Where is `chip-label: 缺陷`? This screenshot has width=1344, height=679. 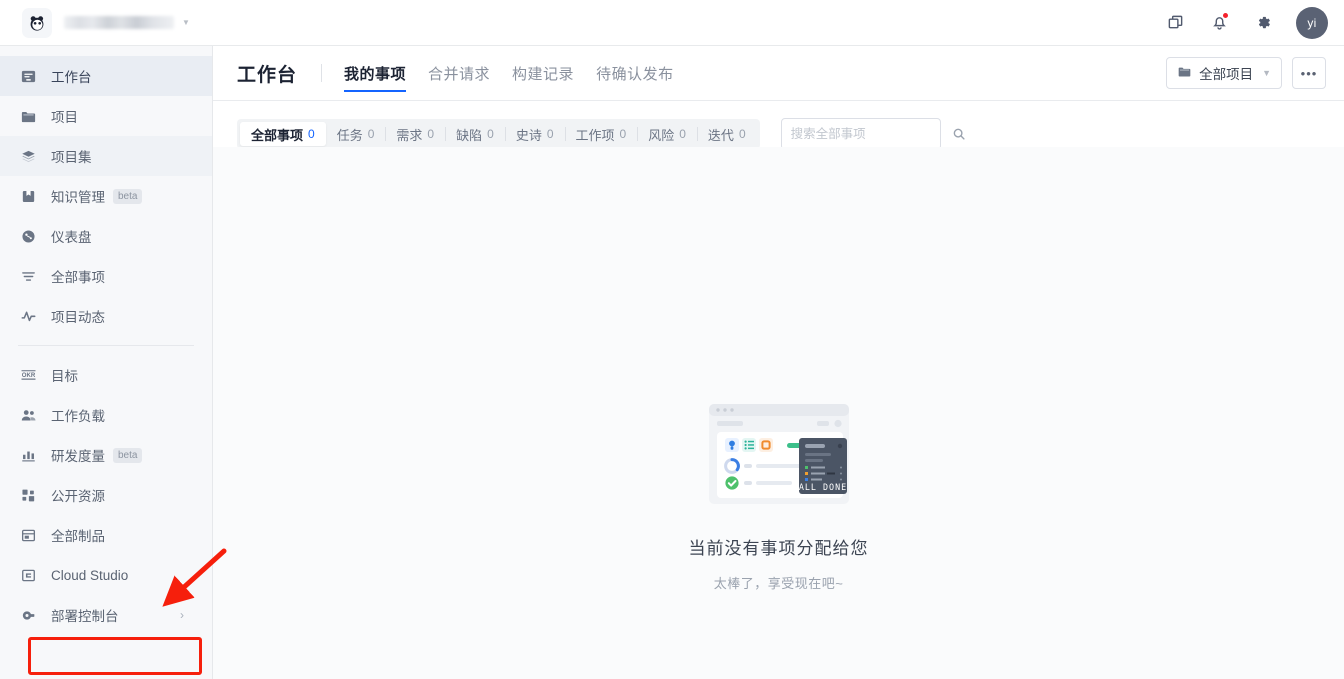
chip-label: 缺陷 is located at coordinates (469, 135).